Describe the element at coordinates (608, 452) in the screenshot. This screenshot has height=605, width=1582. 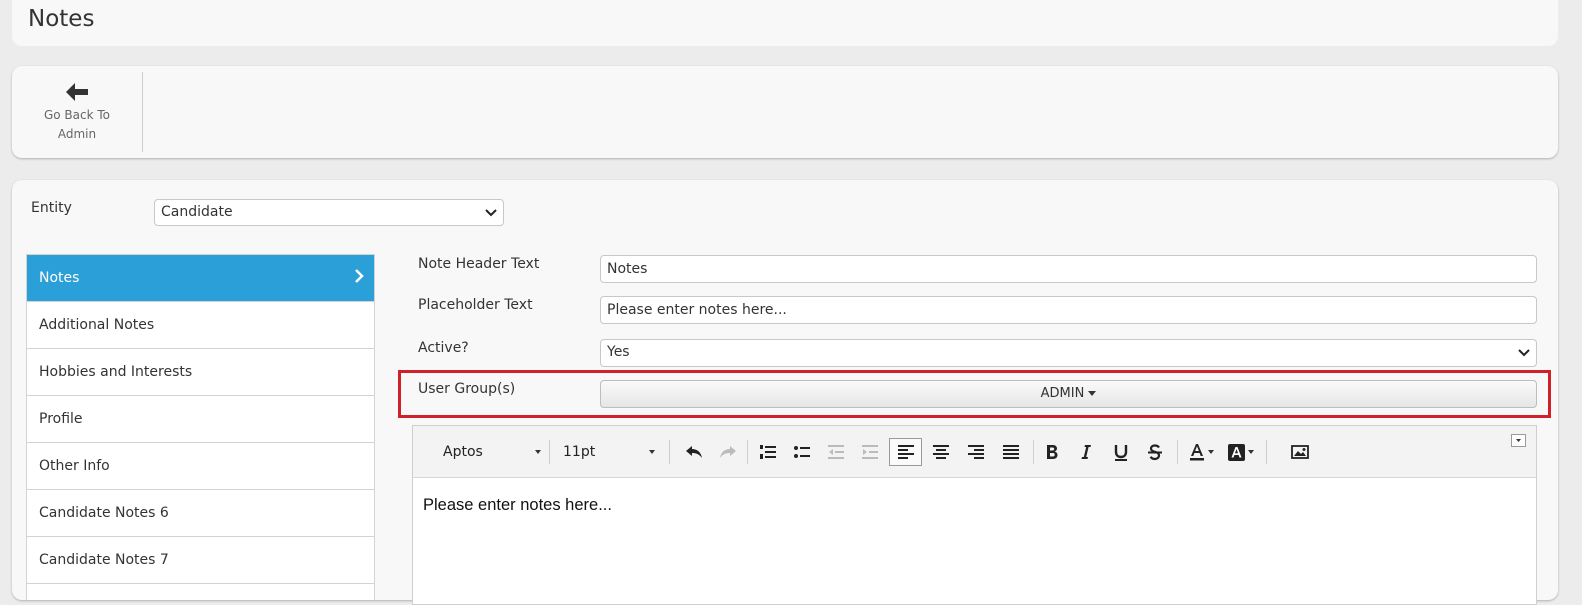
I see `font-size-select: 11pt` at that location.